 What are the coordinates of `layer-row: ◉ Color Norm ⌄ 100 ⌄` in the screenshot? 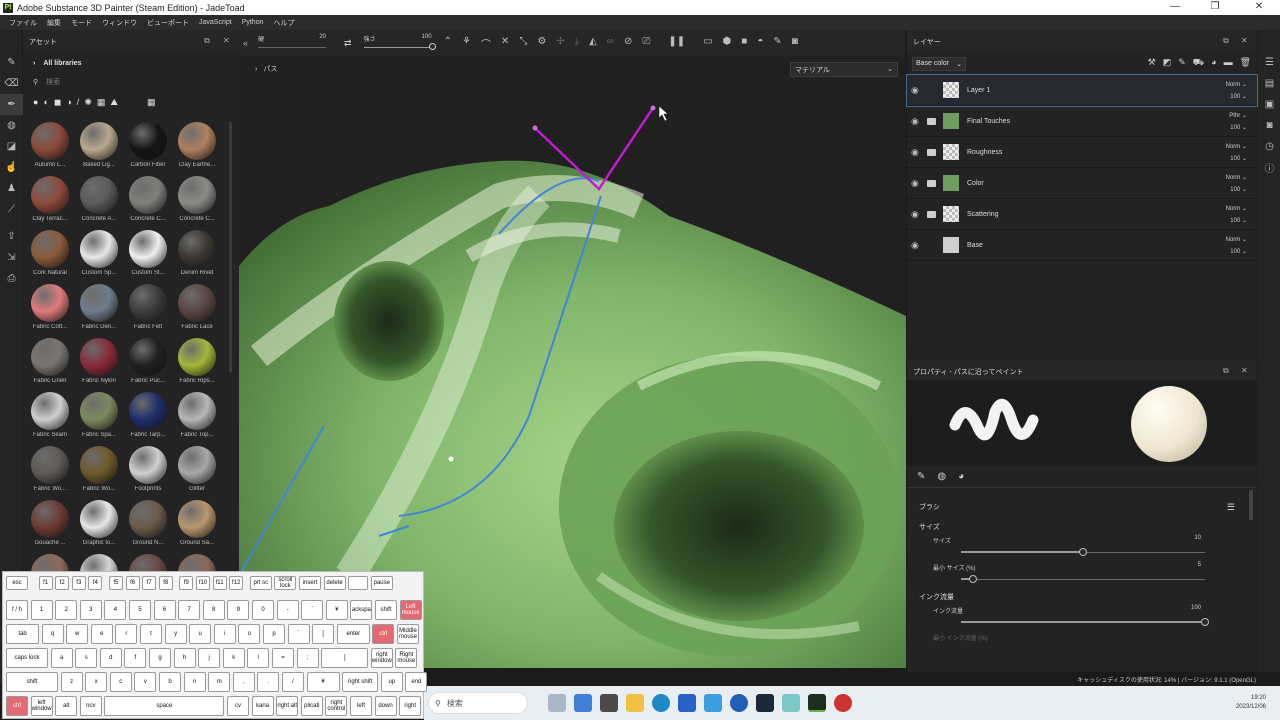 It's located at (1082, 183).